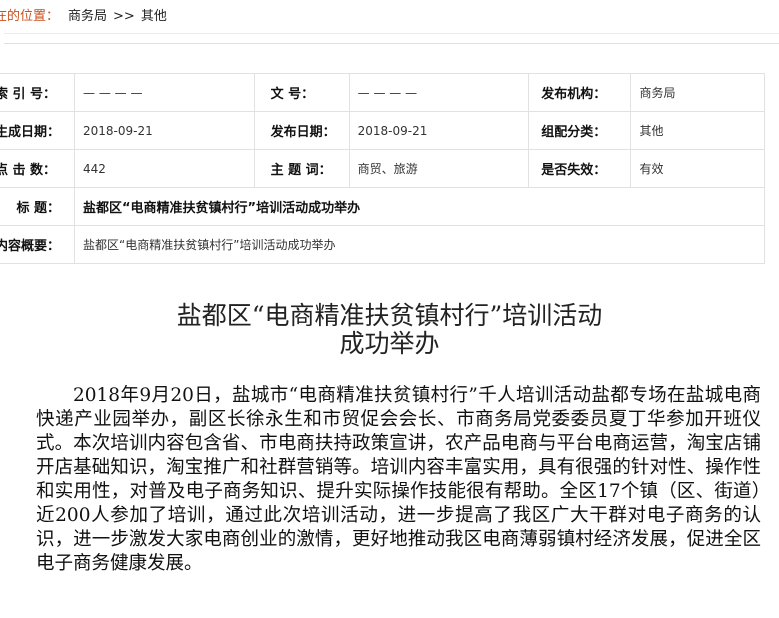 This screenshot has height=618, width=779. Describe the element at coordinates (439, 130) in the screenshot. I see `publish-date-value: 2018-09-21` at that location.